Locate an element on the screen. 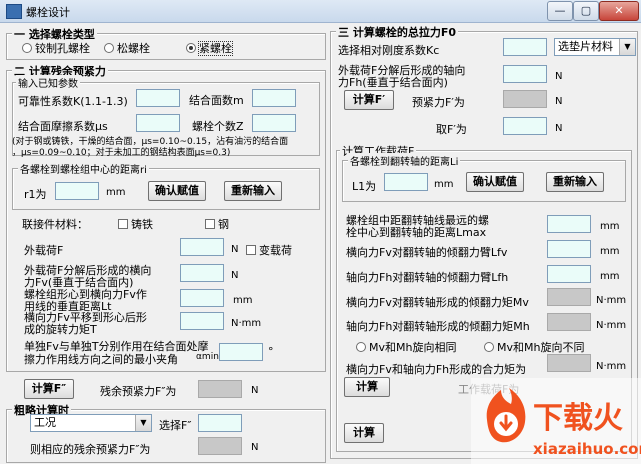  r1-unit: mm is located at coordinates (116, 192).